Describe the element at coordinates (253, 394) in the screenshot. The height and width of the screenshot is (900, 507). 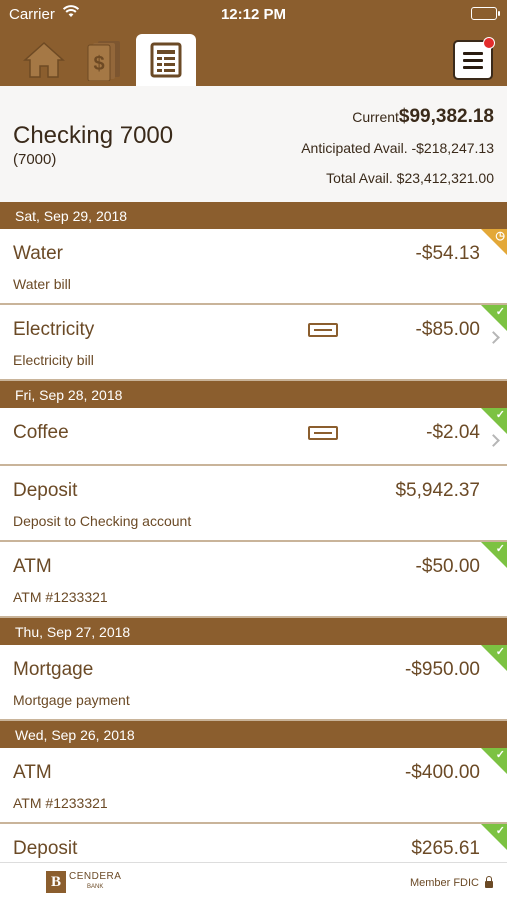
I see `date-header: Fri, Sep 28, 2018` at that location.